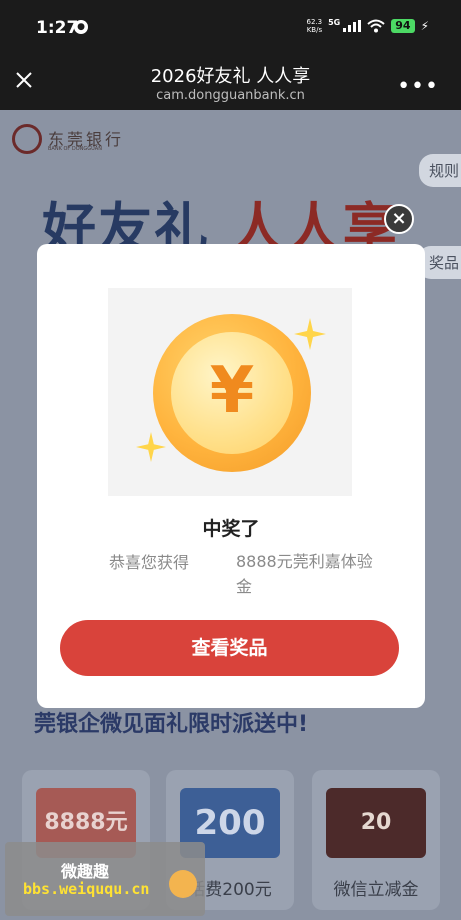  I want to click on watermark: 微趣趣 bbs.weiququ.cn, so click(105, 879).